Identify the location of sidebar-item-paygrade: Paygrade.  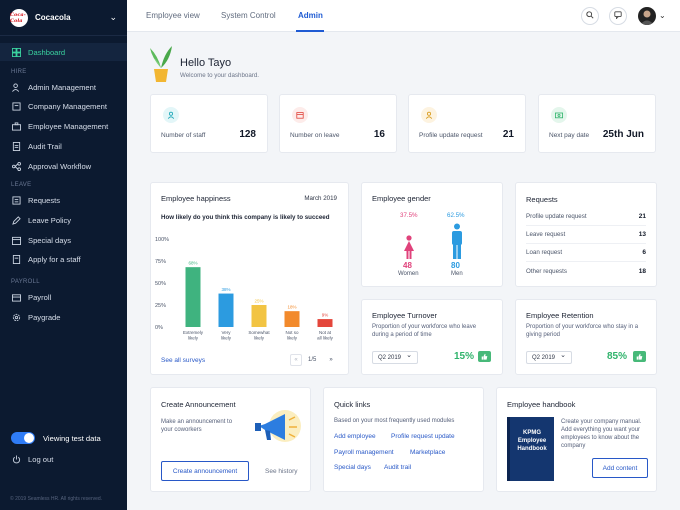
(63, 317).